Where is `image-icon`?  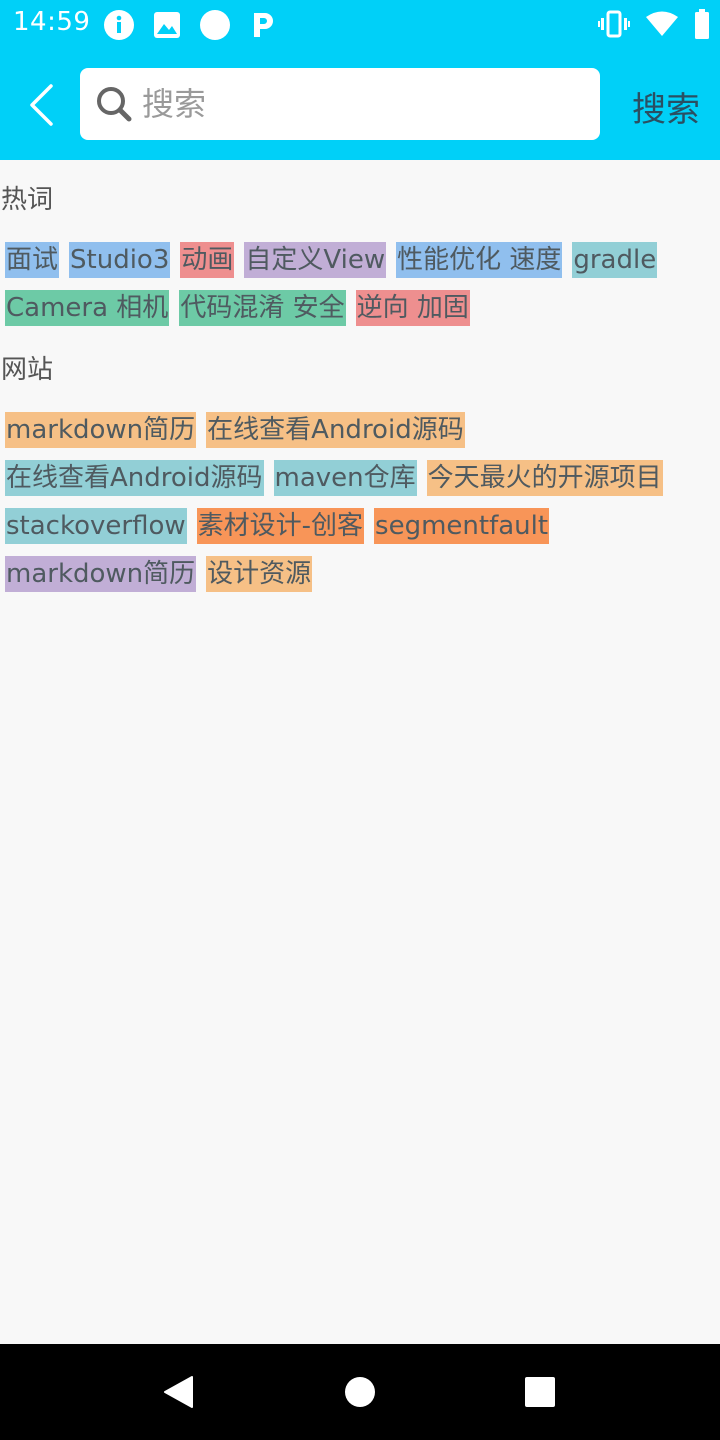 image-icon is located at coordinates (167, 25).